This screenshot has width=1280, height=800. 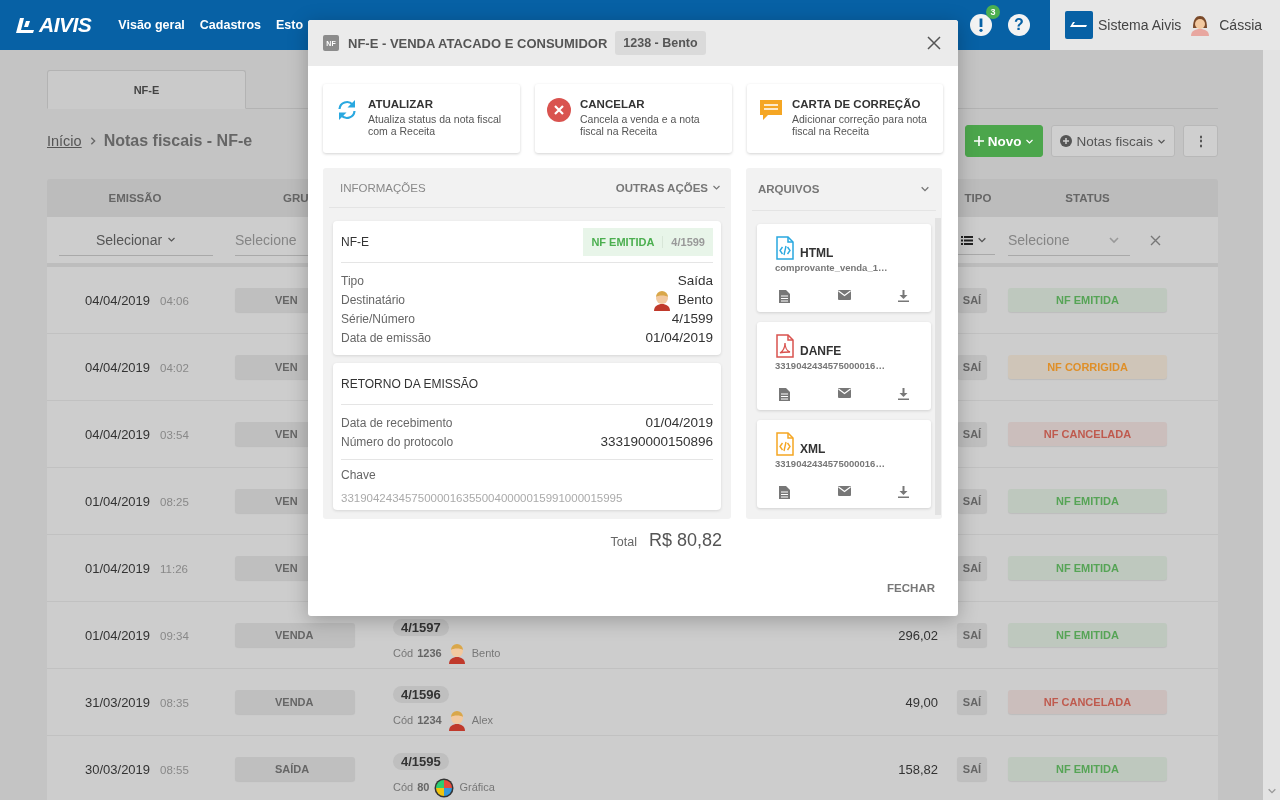 I want to click on customer-name: Alex, so click(x=482, y=720).